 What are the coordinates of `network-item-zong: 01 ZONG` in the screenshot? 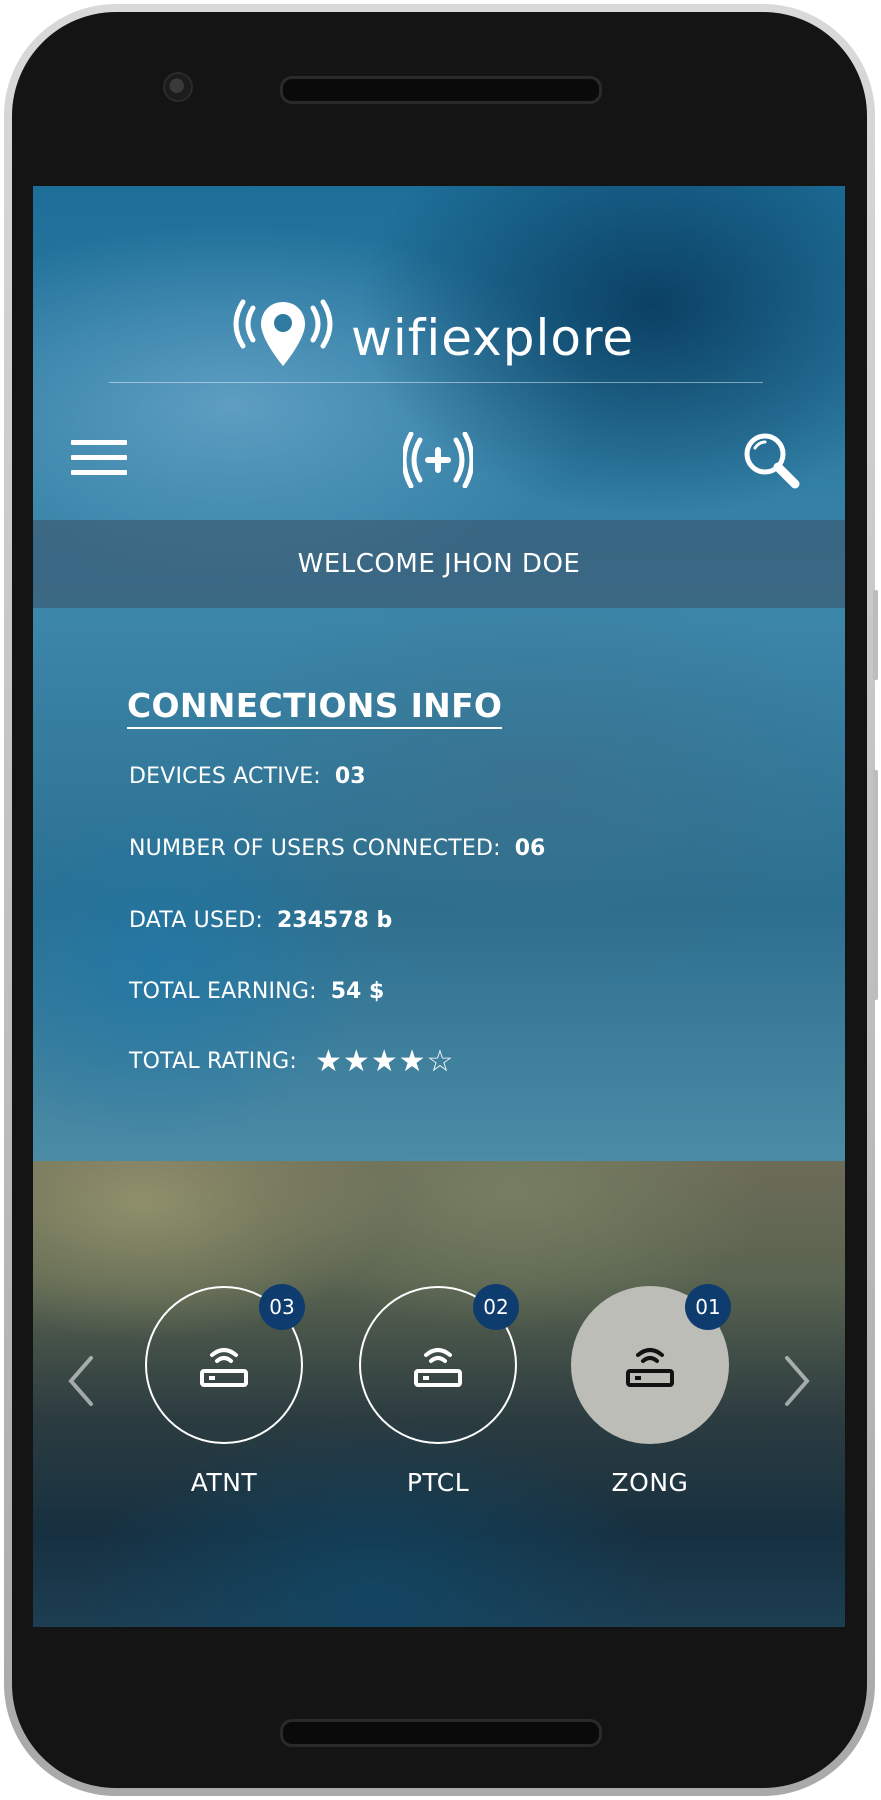 It's located at (650, 1390).